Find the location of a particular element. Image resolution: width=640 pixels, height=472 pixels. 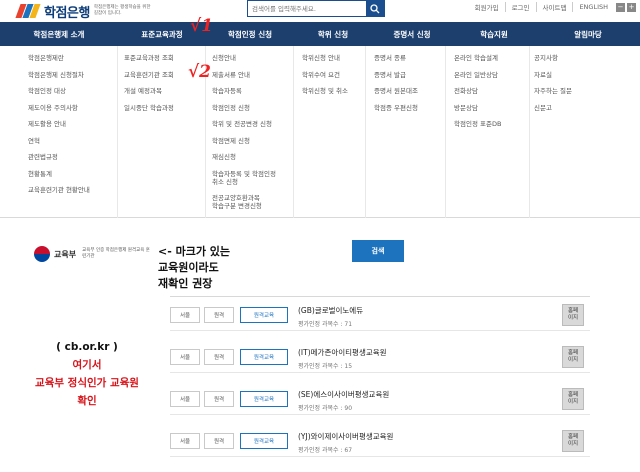

nav-item-degree-apply: 학위 신청 is located at coordinates (333, 34).